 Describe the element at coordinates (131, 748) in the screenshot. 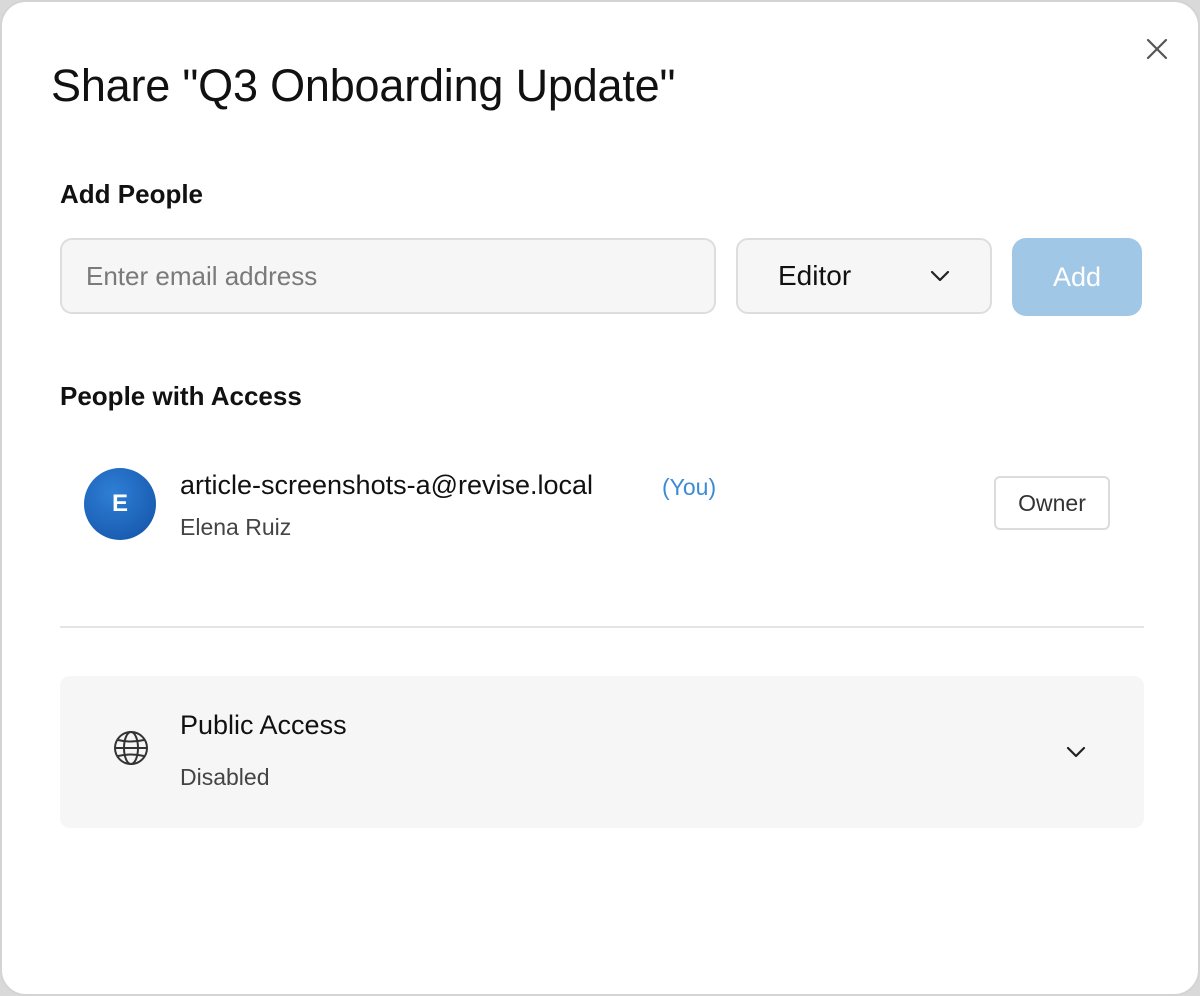

I see `globe-icon` at that location.